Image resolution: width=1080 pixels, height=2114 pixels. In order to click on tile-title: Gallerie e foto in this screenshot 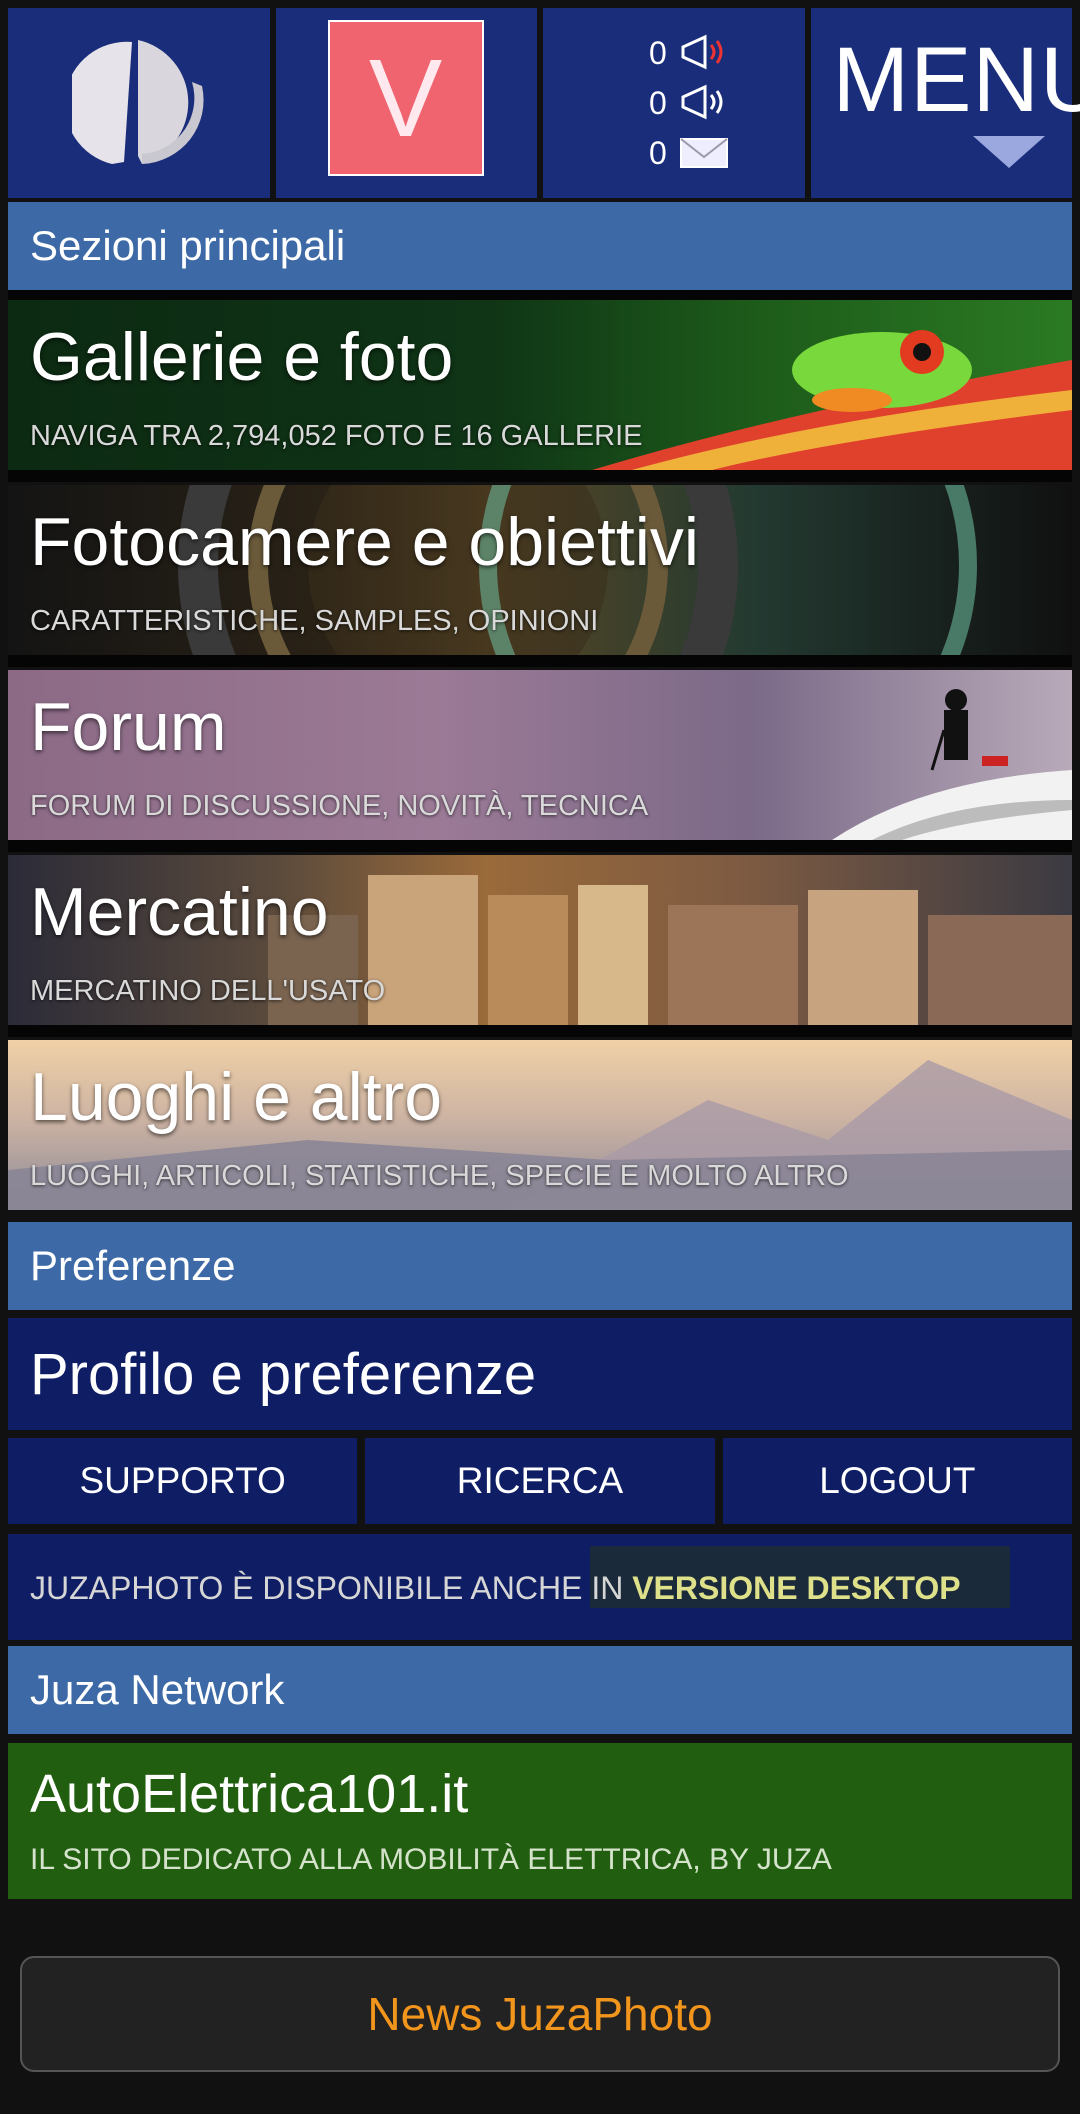, I will do `click(242, 357)`.